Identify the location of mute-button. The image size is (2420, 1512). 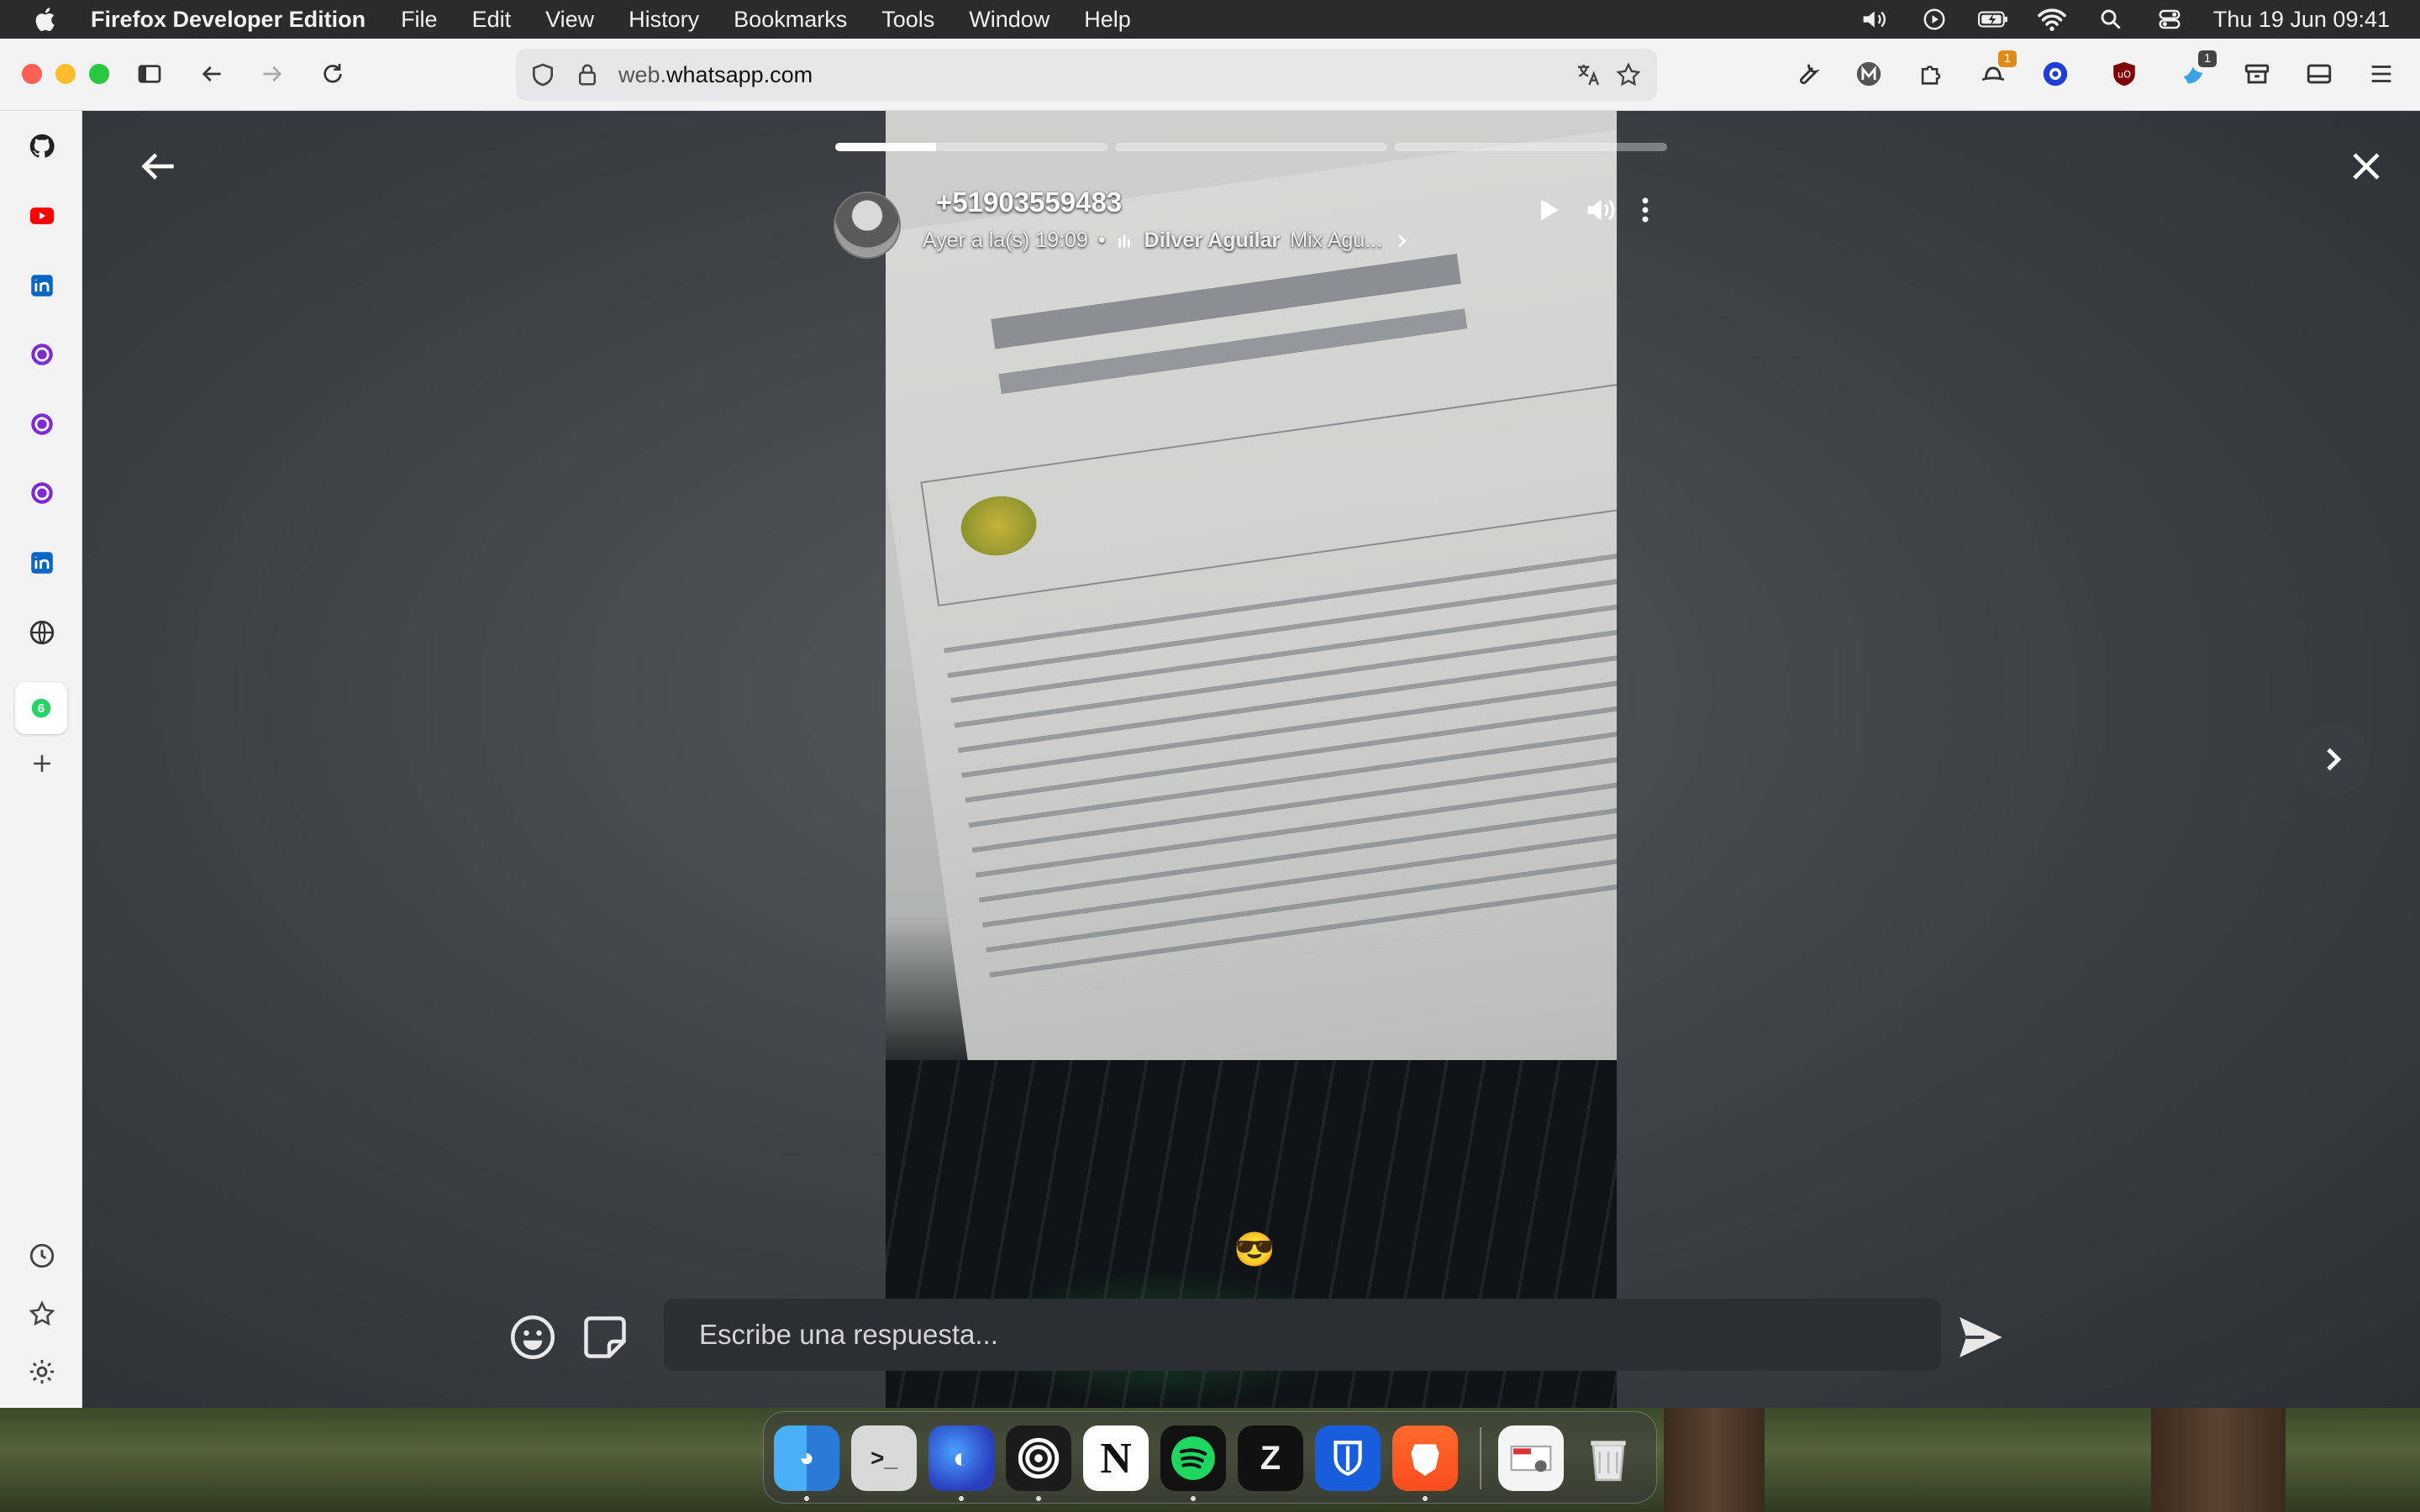
(1600, 210).